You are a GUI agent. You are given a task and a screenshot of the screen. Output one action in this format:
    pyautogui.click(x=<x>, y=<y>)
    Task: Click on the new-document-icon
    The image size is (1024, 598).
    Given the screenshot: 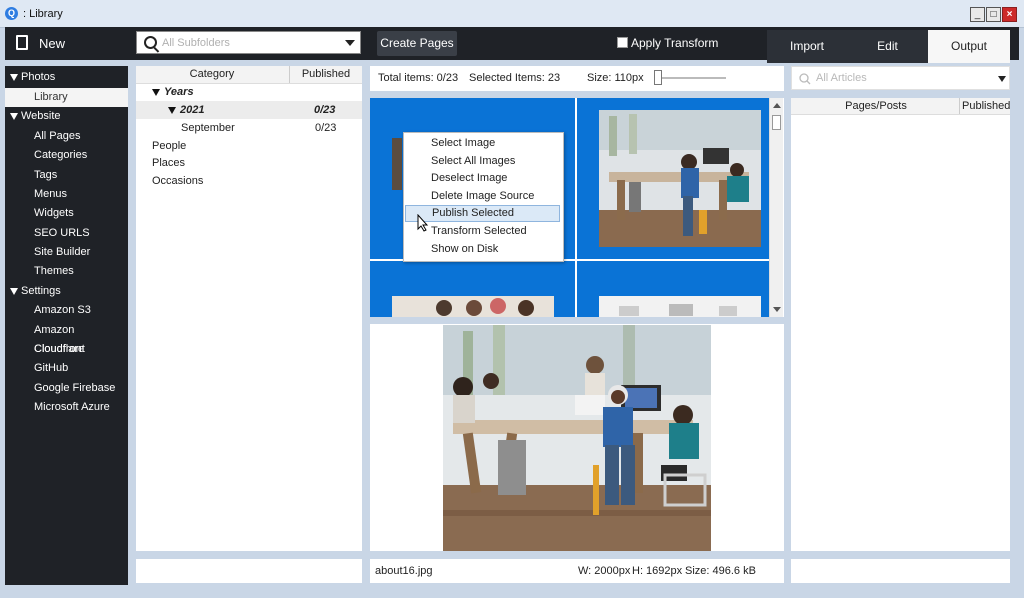 What is the action you would take?
    pyautogui.click(x=22, y=42)
    